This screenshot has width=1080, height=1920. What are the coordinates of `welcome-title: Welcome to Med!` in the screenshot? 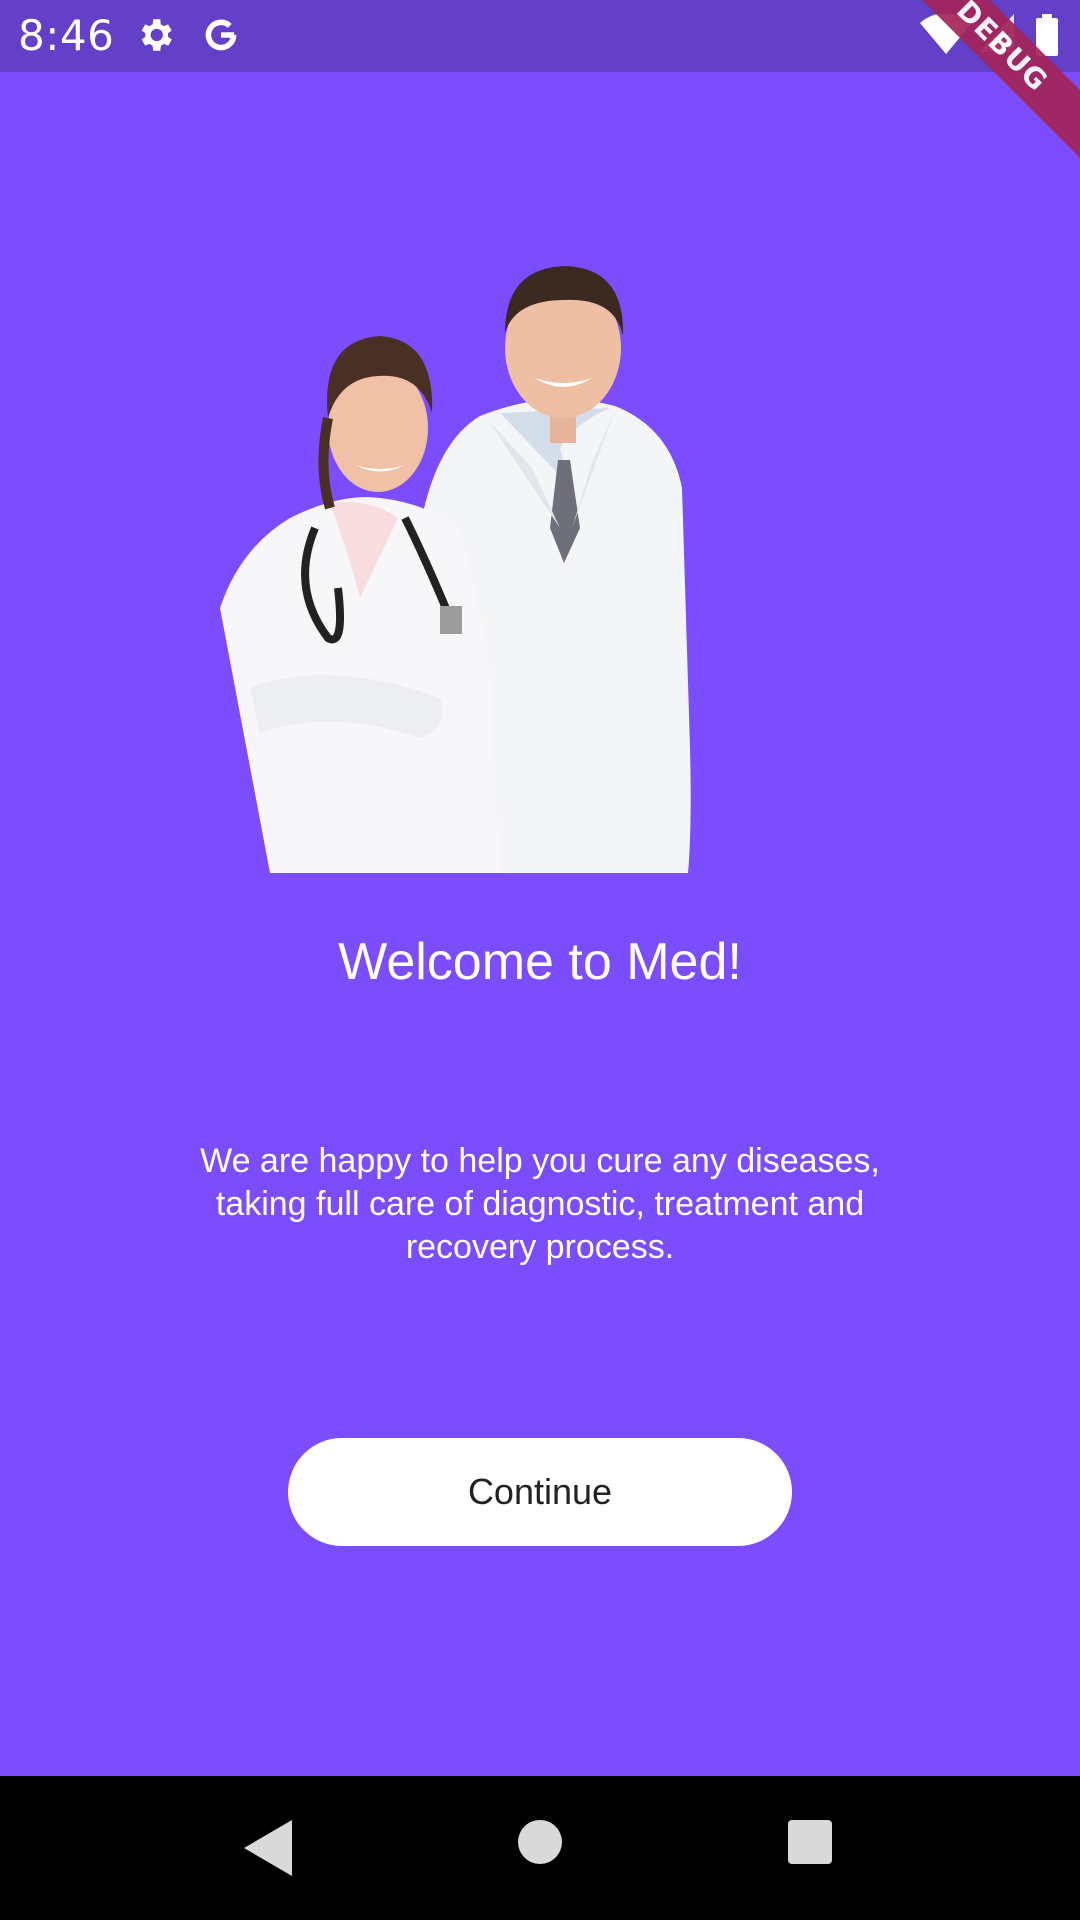 It's located at (540, 962).